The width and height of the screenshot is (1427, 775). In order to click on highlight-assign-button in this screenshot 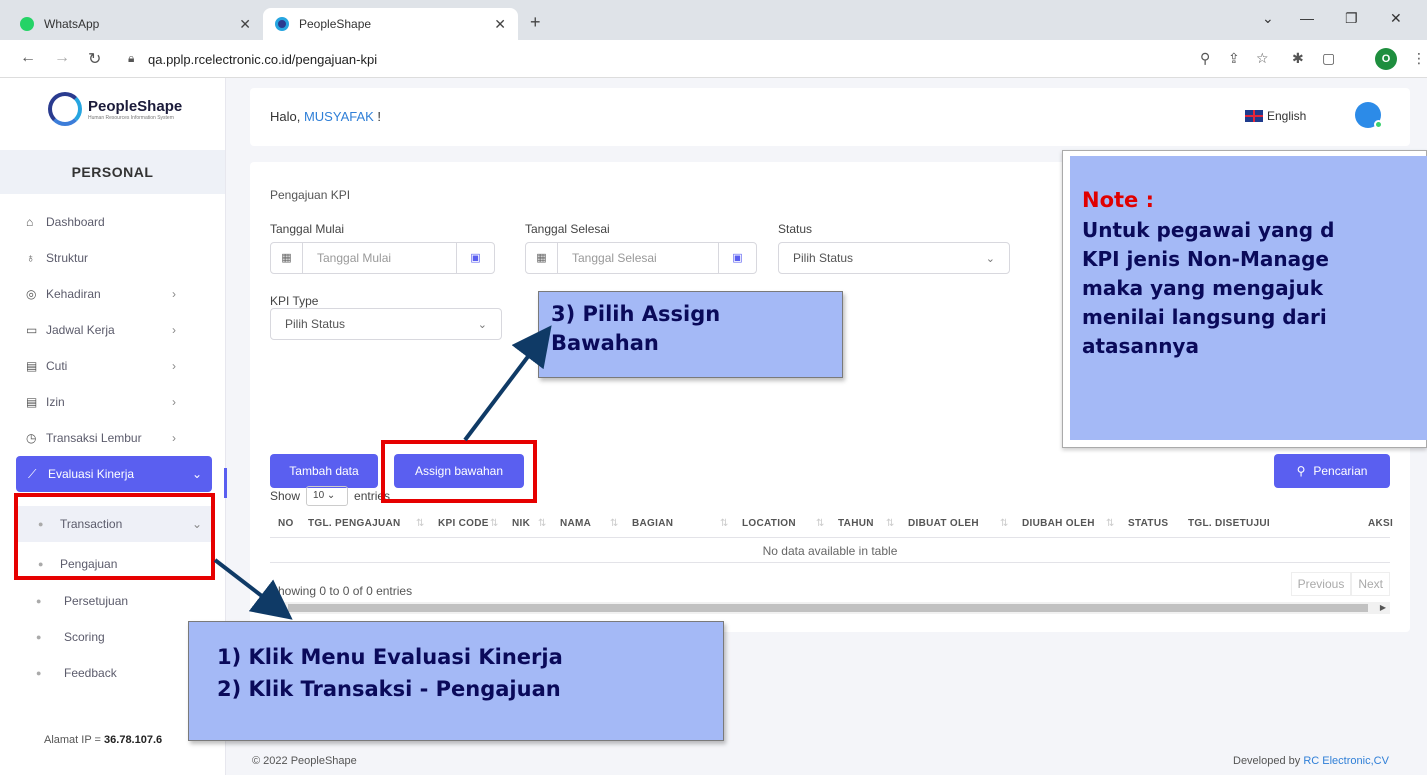, I will do `click(459, 471)`.